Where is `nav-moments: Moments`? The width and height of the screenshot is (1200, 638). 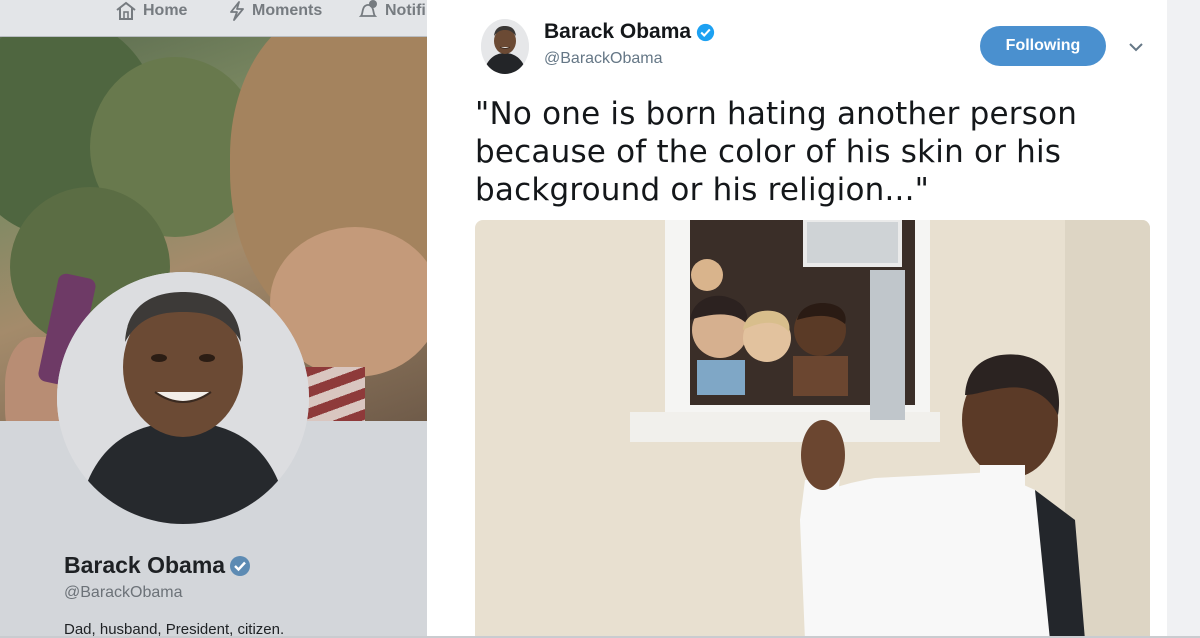
nav-moments: Moments is located at coordinates (275, 11).